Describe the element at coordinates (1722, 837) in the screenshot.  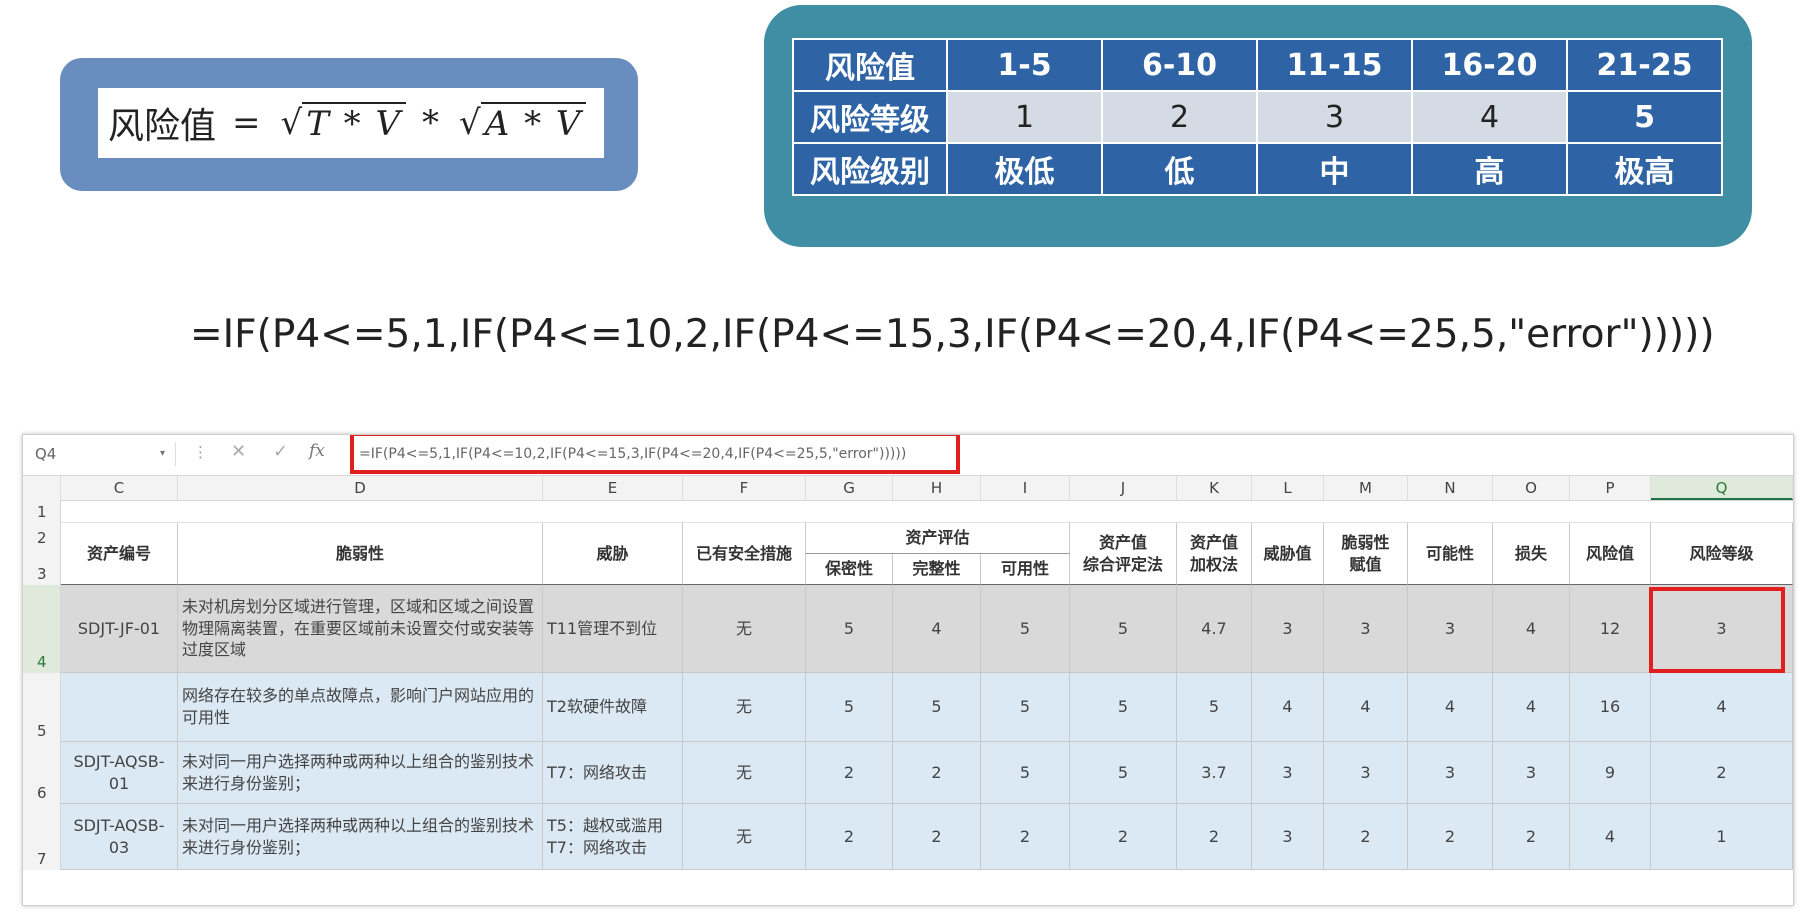
I see `table-cell-grade: 1` at that location.